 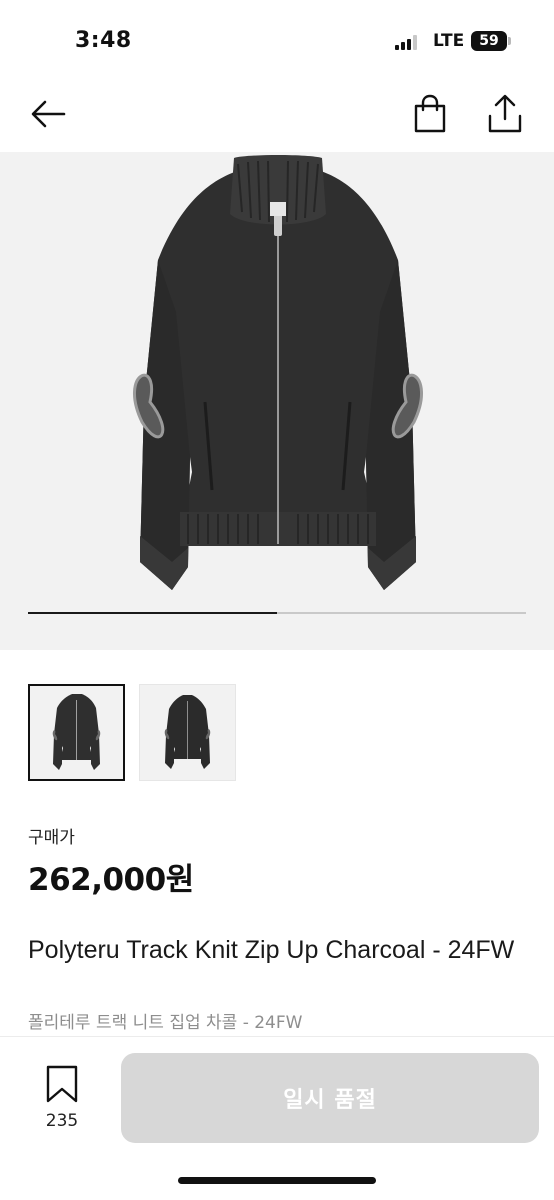 I want to click on product-price: 262,000원, so click(x=111, y=880).